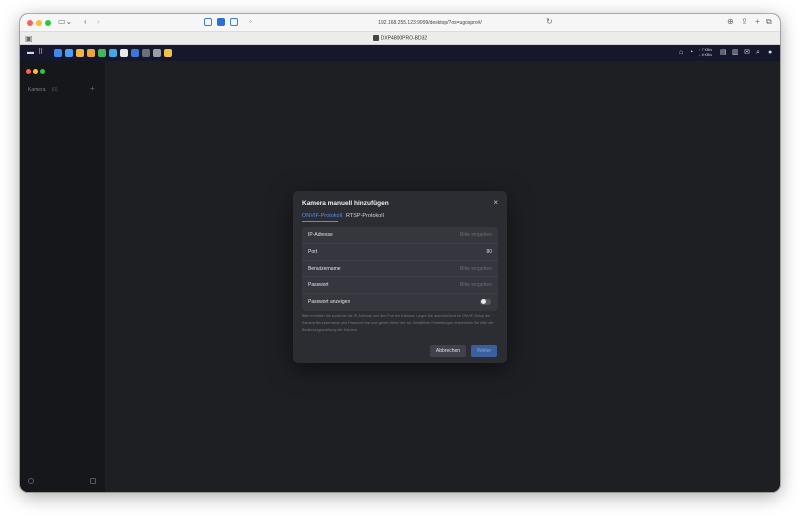  Describe the element at coordinates (769, 22) in the screenshot. I see `tab-overview-icon: ⧉` at that location.